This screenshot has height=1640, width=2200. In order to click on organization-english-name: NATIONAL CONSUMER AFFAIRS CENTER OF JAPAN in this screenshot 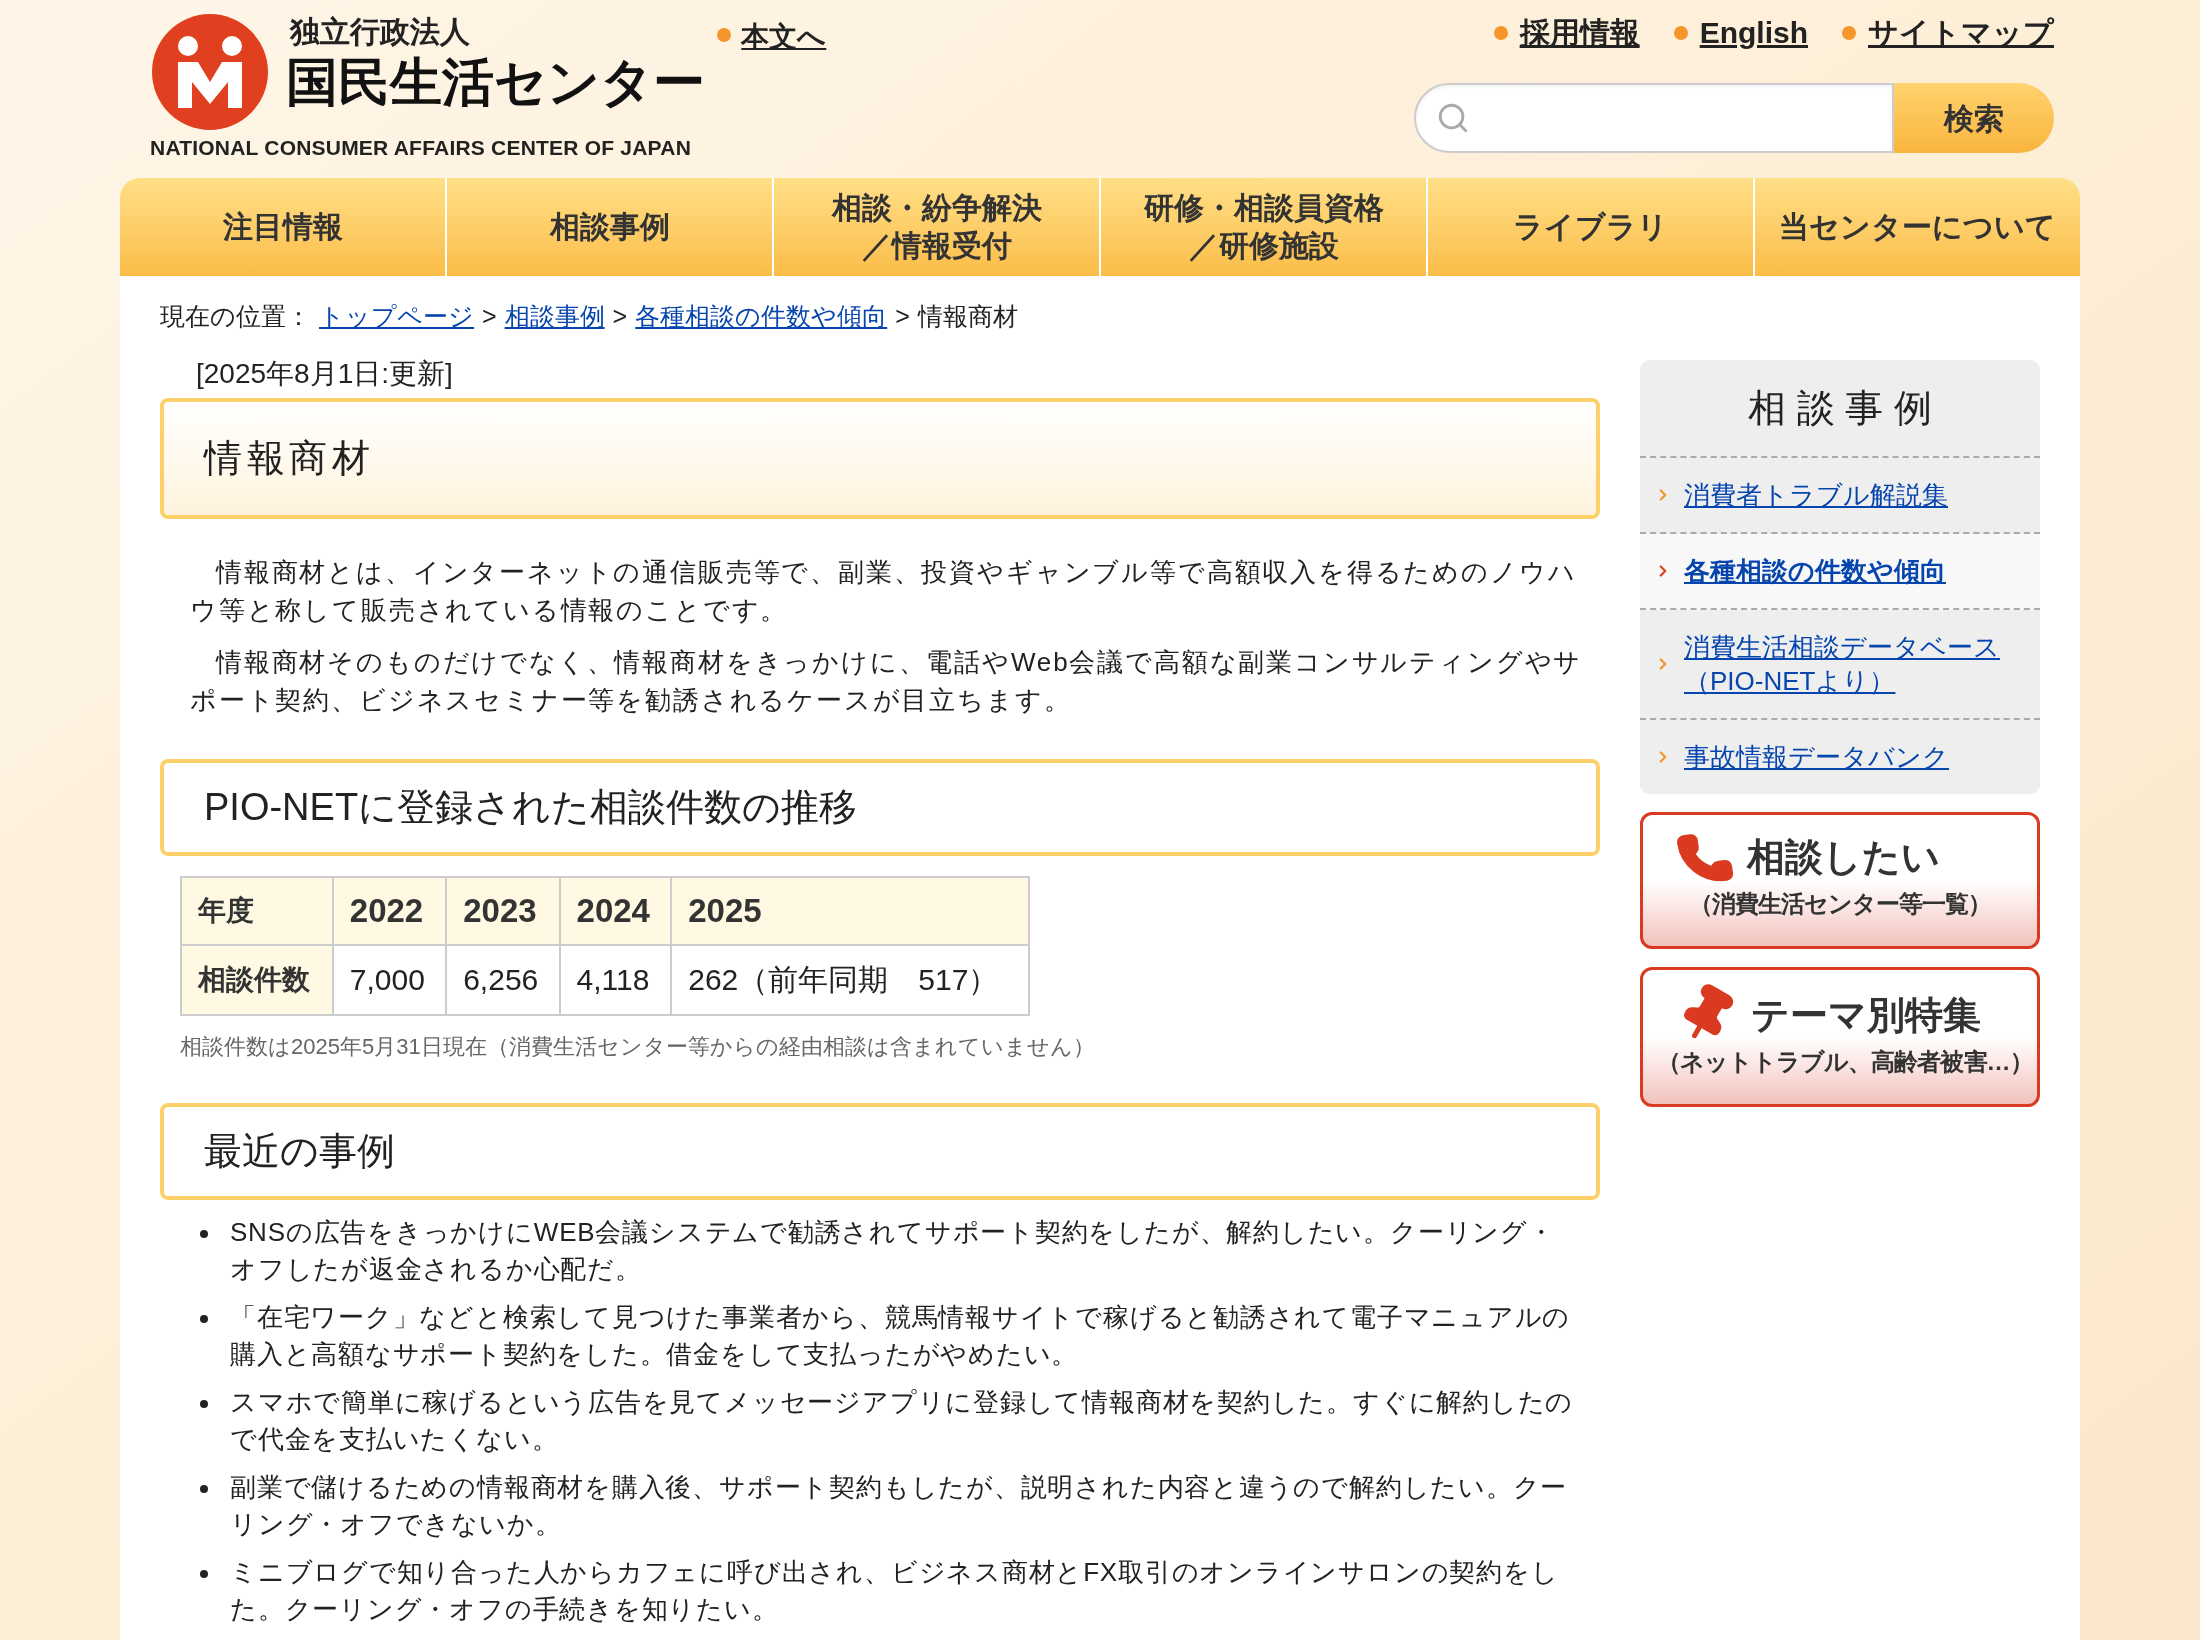, I will do `click(420, 148)`.